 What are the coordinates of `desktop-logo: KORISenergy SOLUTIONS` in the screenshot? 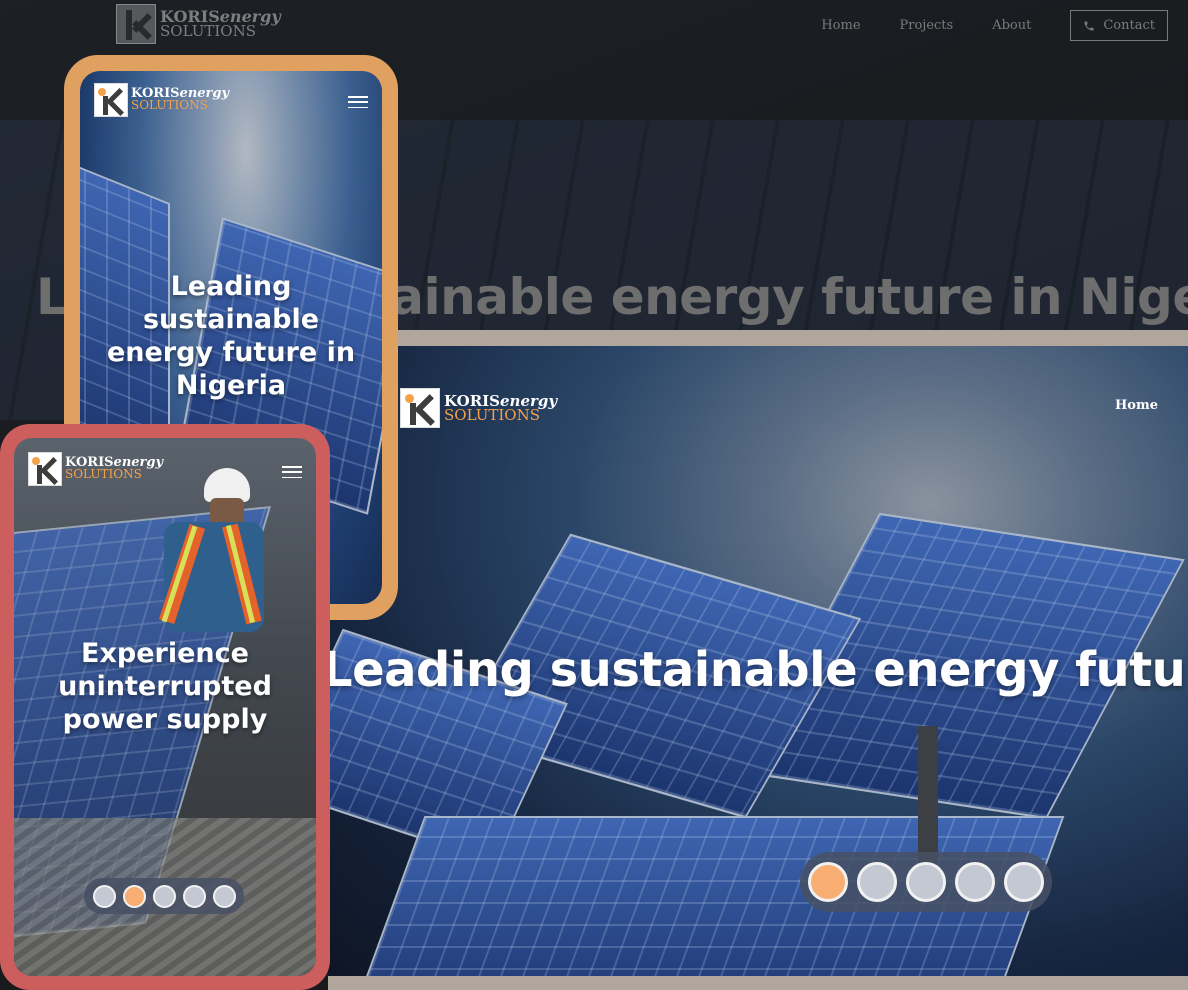 It's located at (198, 24).